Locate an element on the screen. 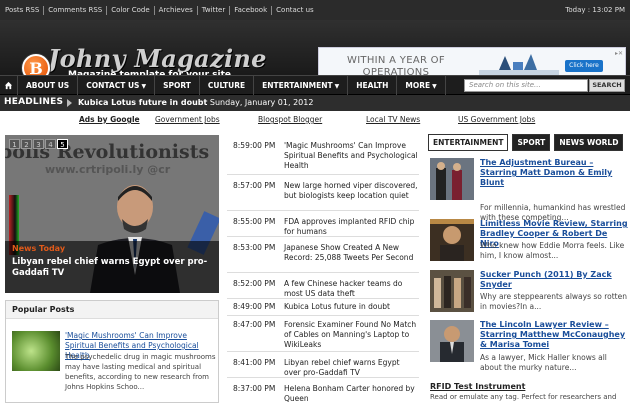 The image size is (630, 403). nav-item-label: ABOUT US is located at coordinates (48, 85).